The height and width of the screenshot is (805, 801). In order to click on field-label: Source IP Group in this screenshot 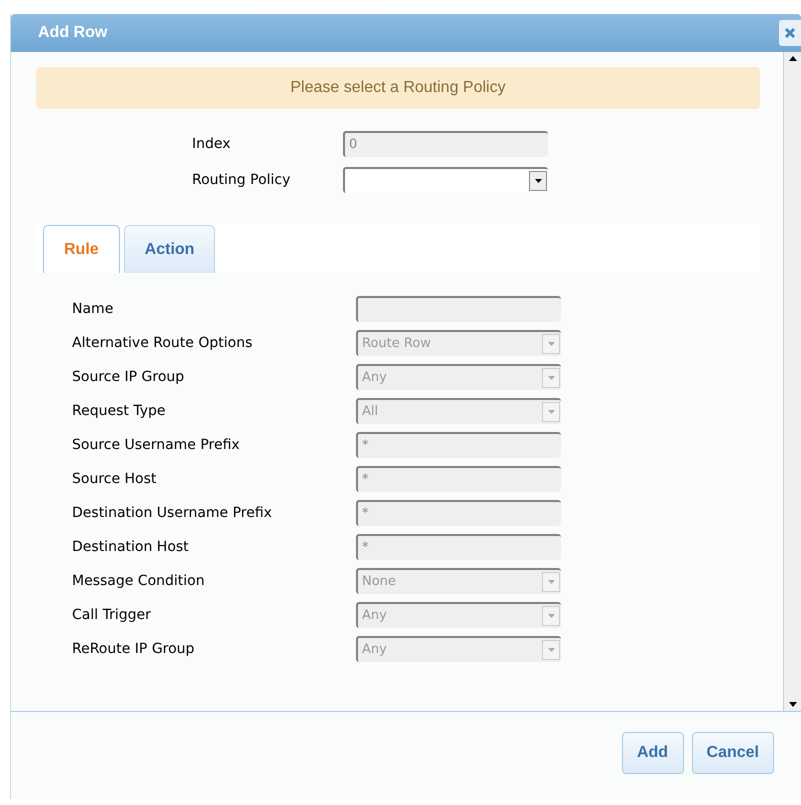, I will do `click(129, 377)`.